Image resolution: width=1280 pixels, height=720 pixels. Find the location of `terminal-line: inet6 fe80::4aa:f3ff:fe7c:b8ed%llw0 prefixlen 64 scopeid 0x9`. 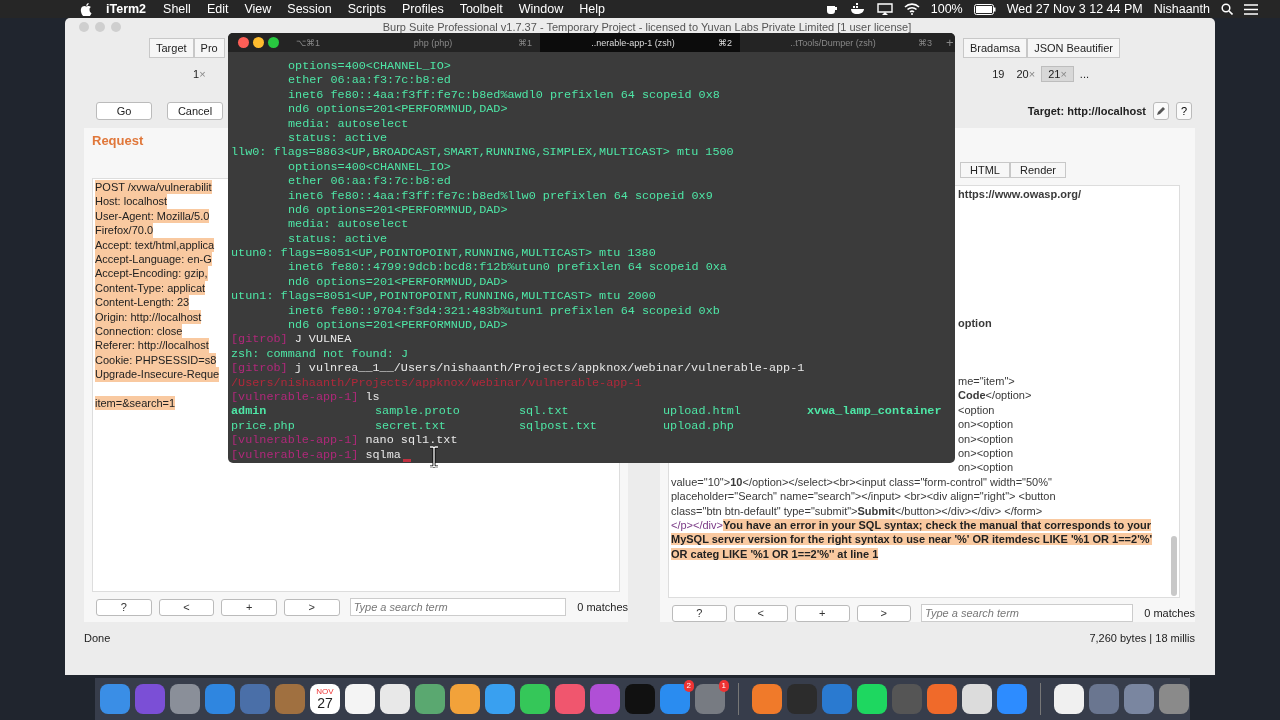

terminal-line: inet6 fe80::4aa:f3ff:fe7c:b8ed%llw0 prefixlen 64 scopeid 0x9 is located at coordinates (500, 195).